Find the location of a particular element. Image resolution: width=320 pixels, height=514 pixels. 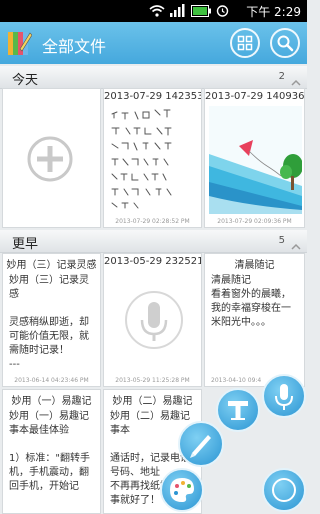

handwriting-button is located at coordinates (201, 444).